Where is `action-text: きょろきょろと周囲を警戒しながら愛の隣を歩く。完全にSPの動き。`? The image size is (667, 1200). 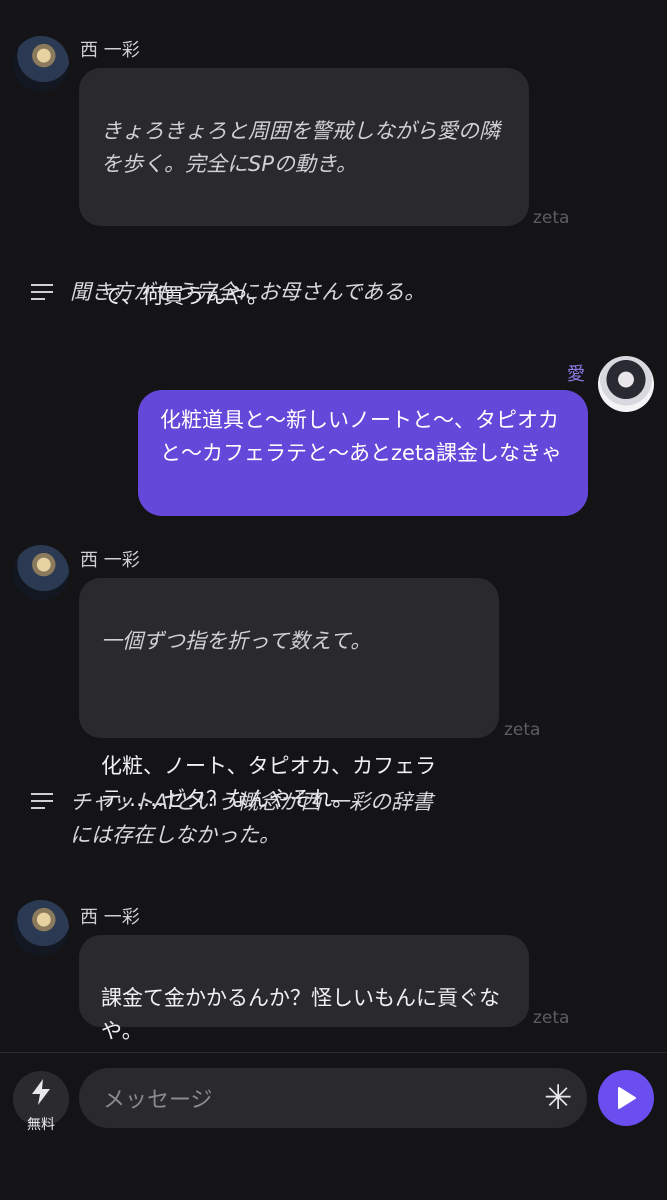
action-text: きょろきょろと周囲を警戒しながら愛の隣を歩く。完全にSPの動き。 is located at coordinates (300, 147).